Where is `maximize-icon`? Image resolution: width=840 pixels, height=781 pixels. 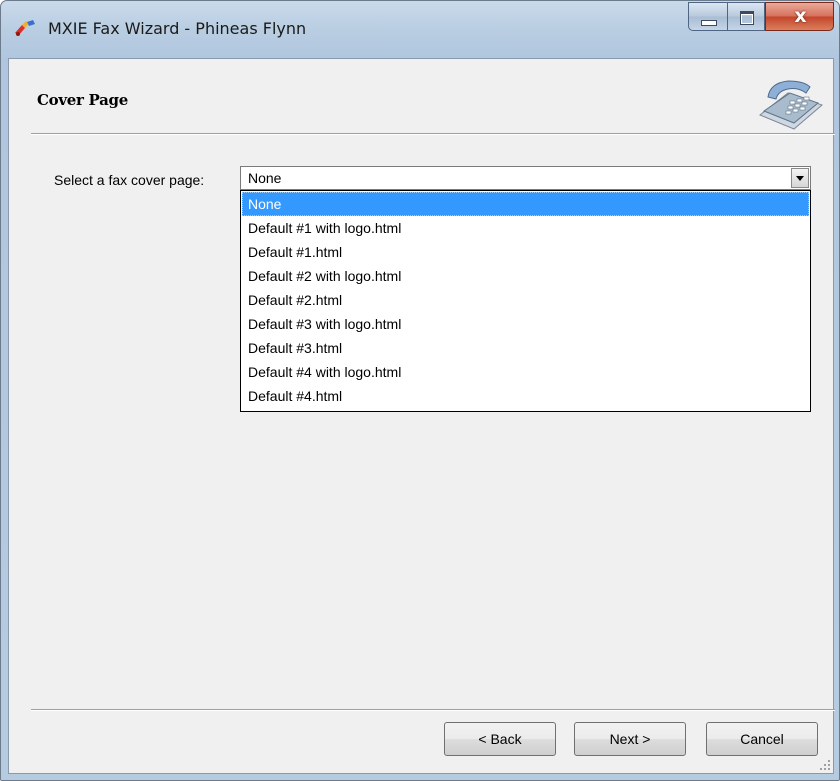 maximize-icon is located at coordinates (747, 18).